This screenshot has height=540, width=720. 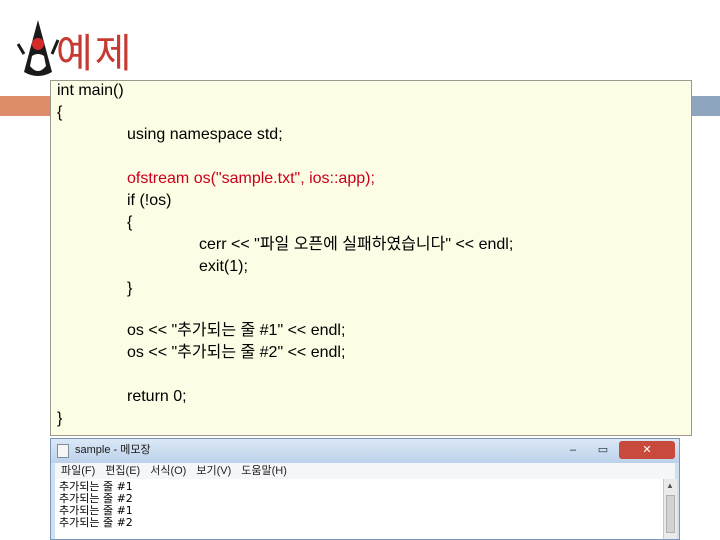 I want to click on code-line: os << "추가되는 줄 #2" << endl;, so click(x=236, y=352).